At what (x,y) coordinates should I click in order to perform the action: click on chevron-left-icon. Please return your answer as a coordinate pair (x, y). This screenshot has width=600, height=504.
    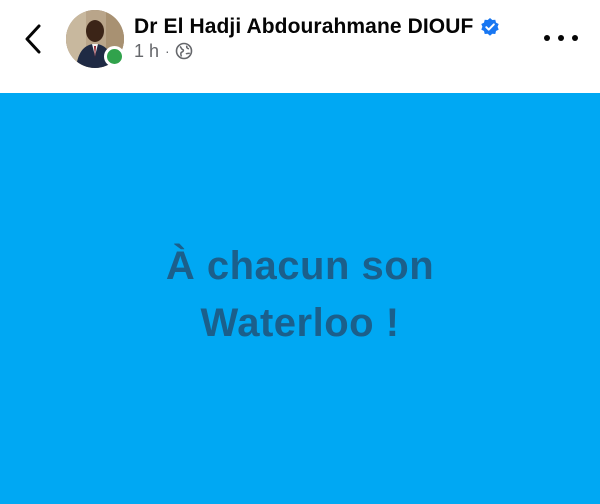
    Looking at the image, I should click on (33, 39).